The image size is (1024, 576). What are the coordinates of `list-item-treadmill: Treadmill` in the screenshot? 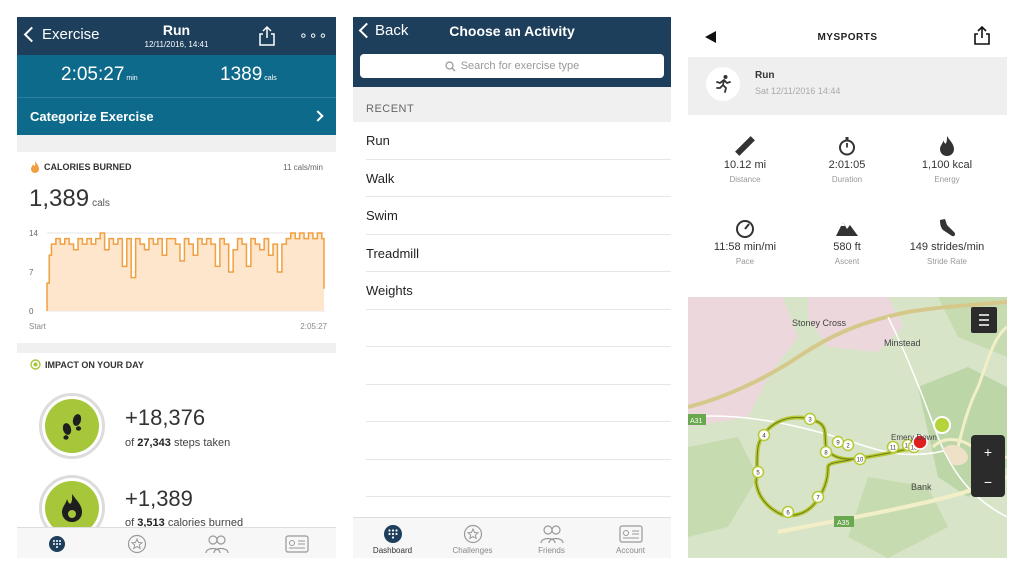 It's located at (518, 253).